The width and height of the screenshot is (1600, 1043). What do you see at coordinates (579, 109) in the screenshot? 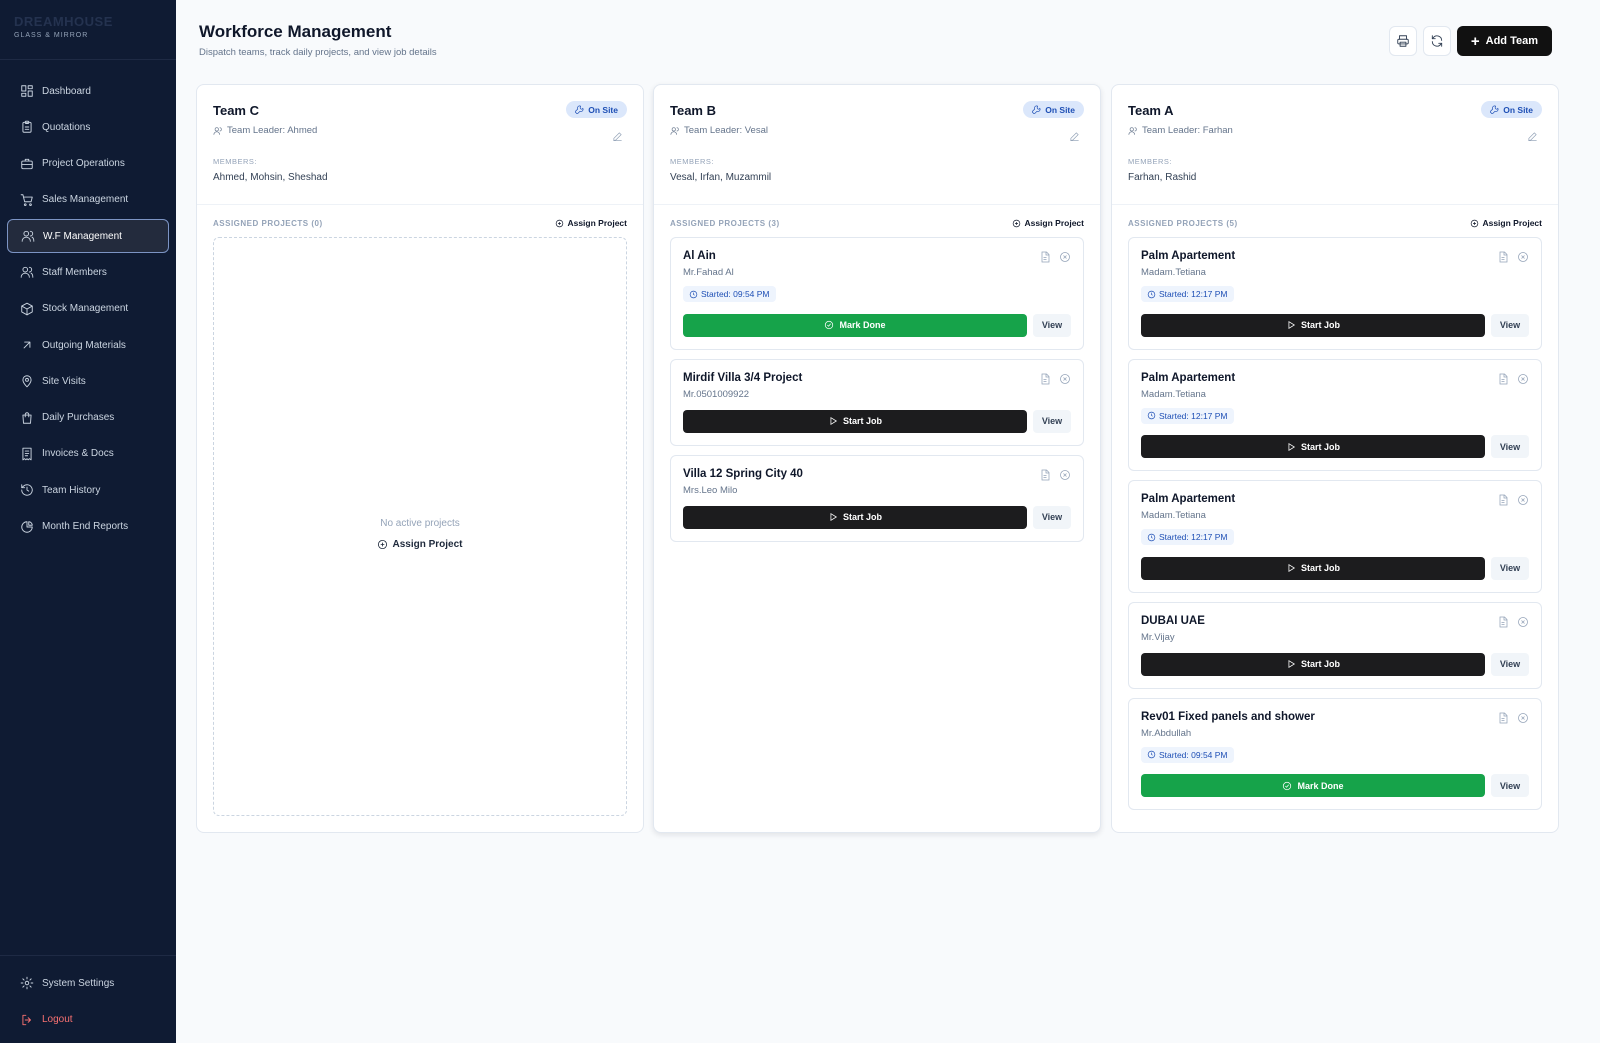
I see `wrench-icon` at bounding box center [579, 109].